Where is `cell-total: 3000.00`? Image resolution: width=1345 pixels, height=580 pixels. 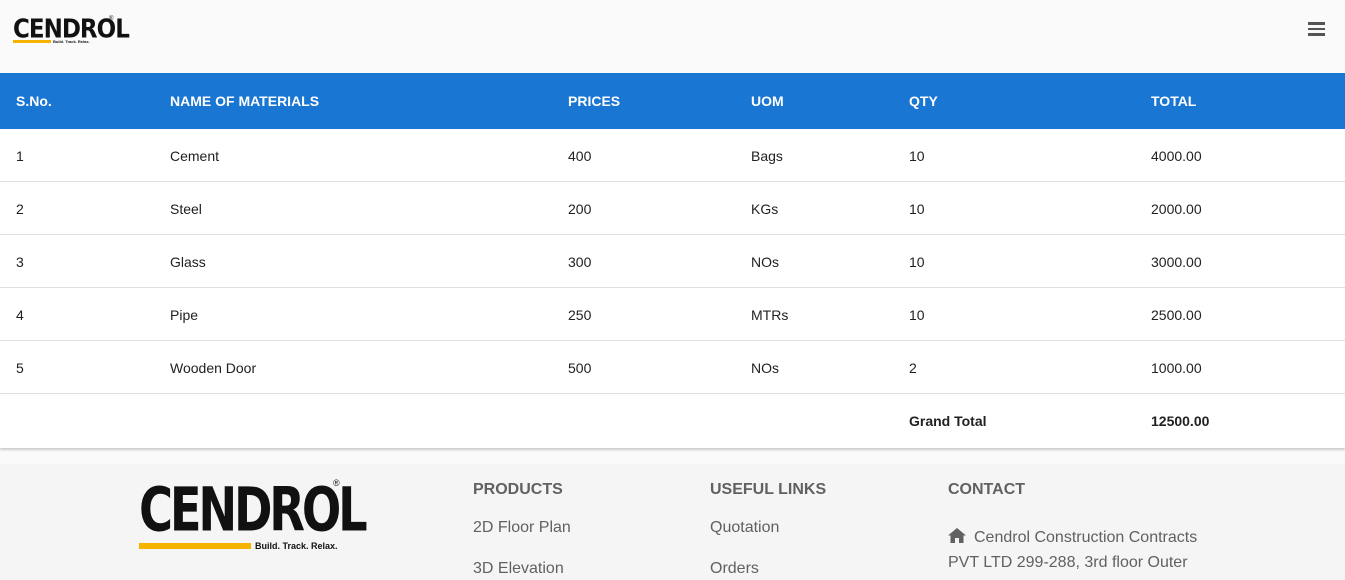 cell-total: 3000.00 is located at coordinates (1176, 262).